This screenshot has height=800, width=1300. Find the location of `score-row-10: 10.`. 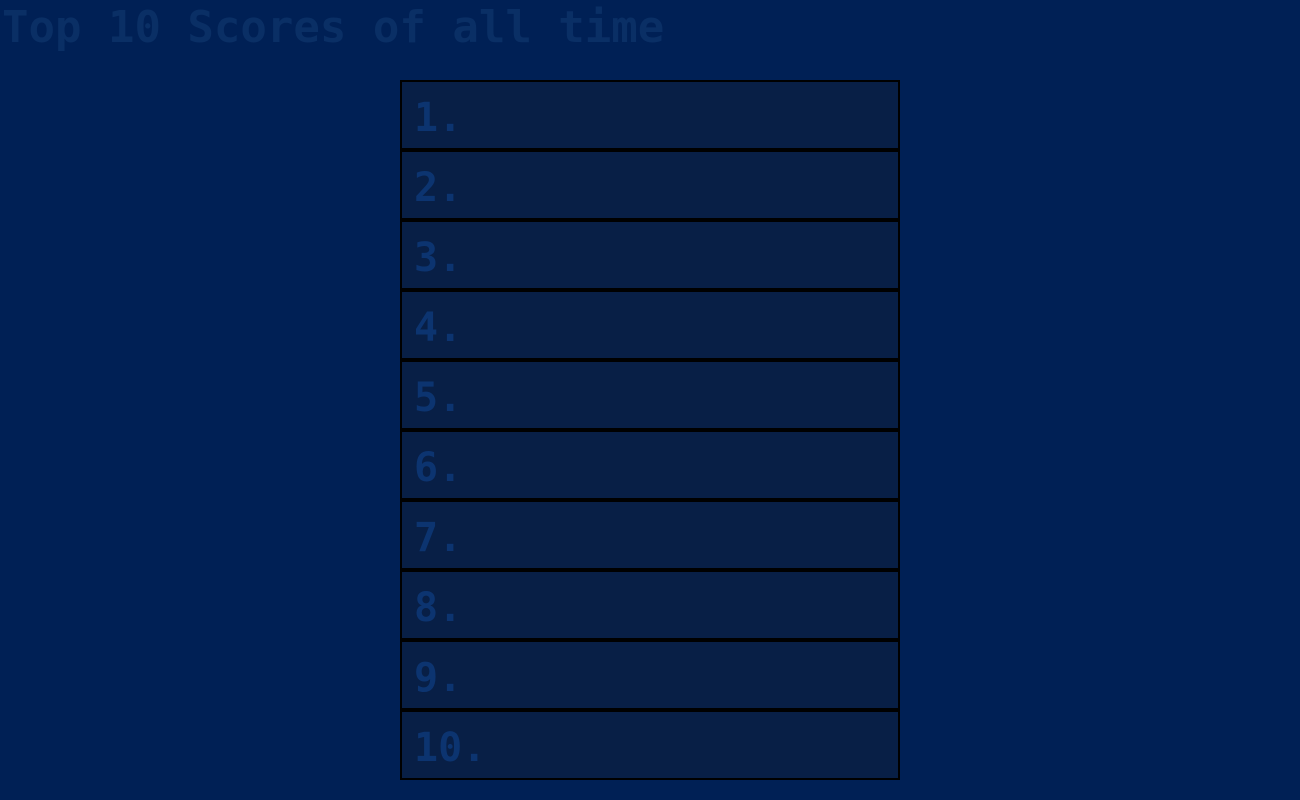

score-row-10: 10. is located at coordinates (650, 745).